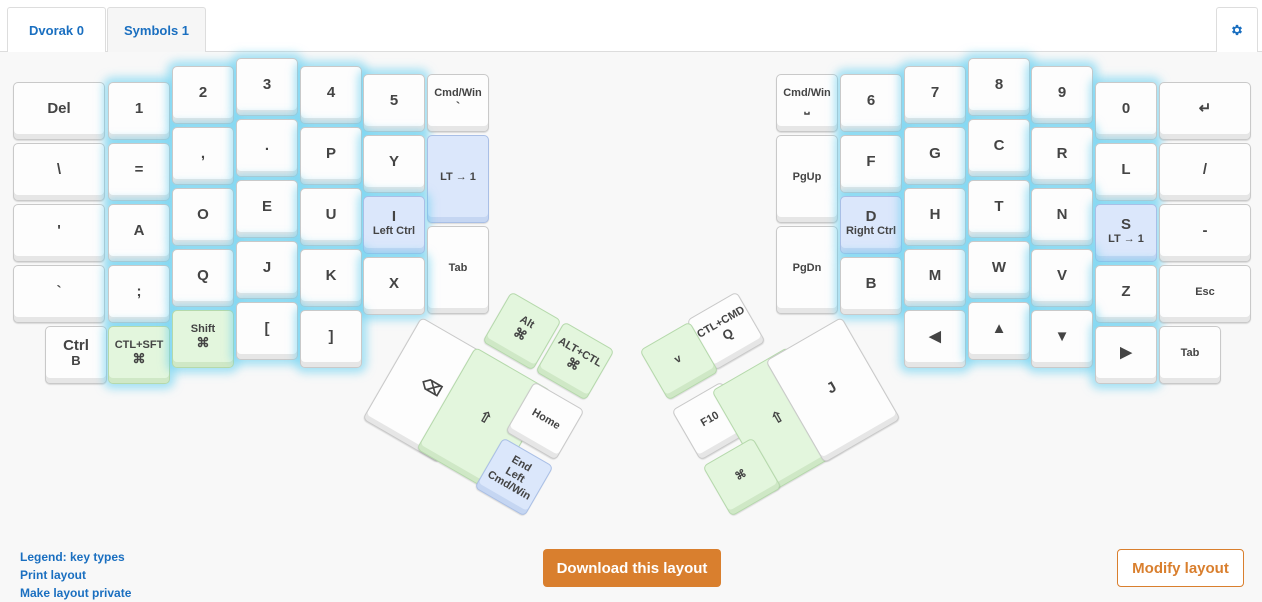  I want to click on key-label: O, so click(203, 215).